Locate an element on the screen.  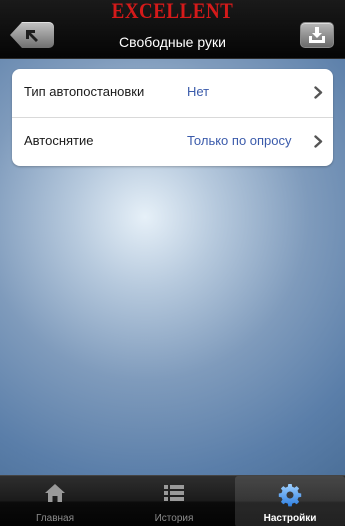
tab-label: История is located at coordinates (174, 518).